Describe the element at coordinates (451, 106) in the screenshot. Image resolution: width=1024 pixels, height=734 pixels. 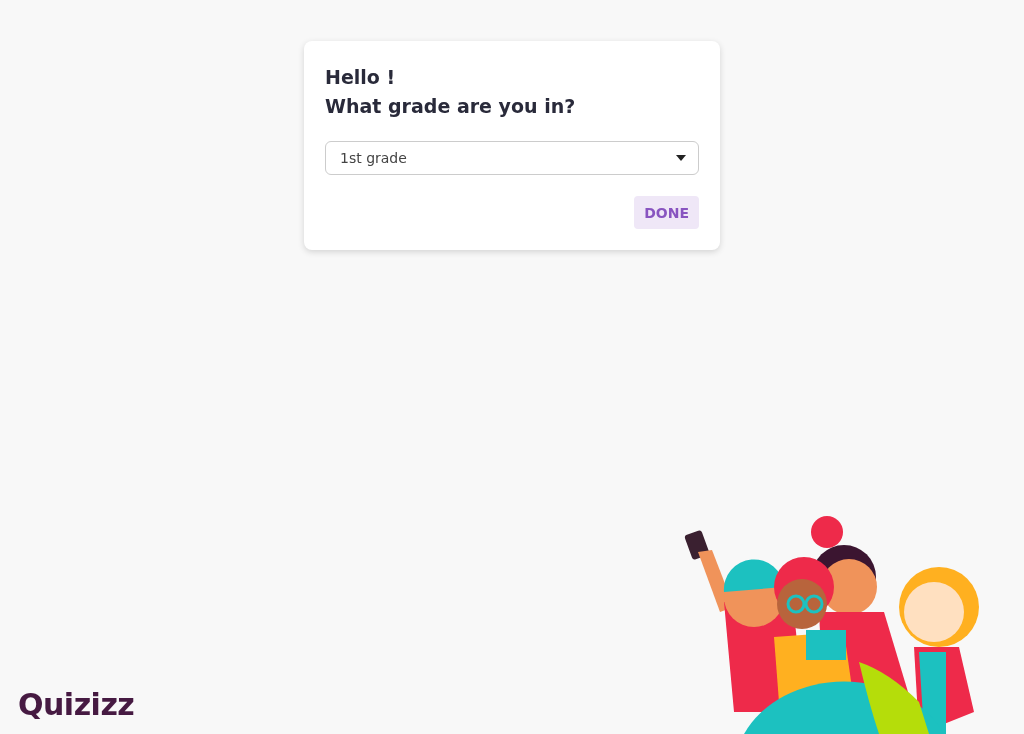
I see `question-text: What grade are you in?` at that location.